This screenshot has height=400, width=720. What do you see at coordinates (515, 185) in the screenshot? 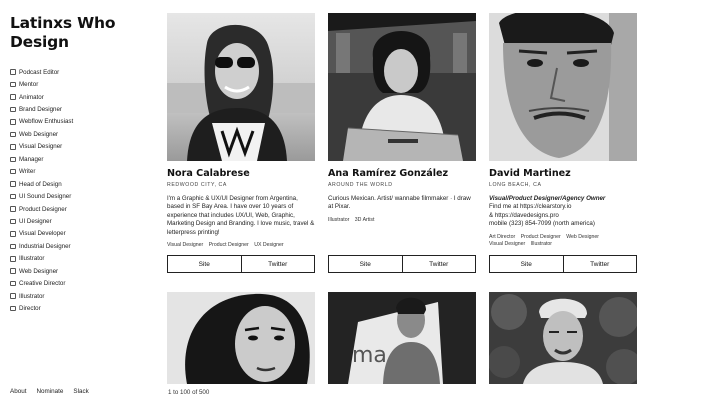
I see `designer-location: Long Beach, CA` at bounding box center [515, 185].